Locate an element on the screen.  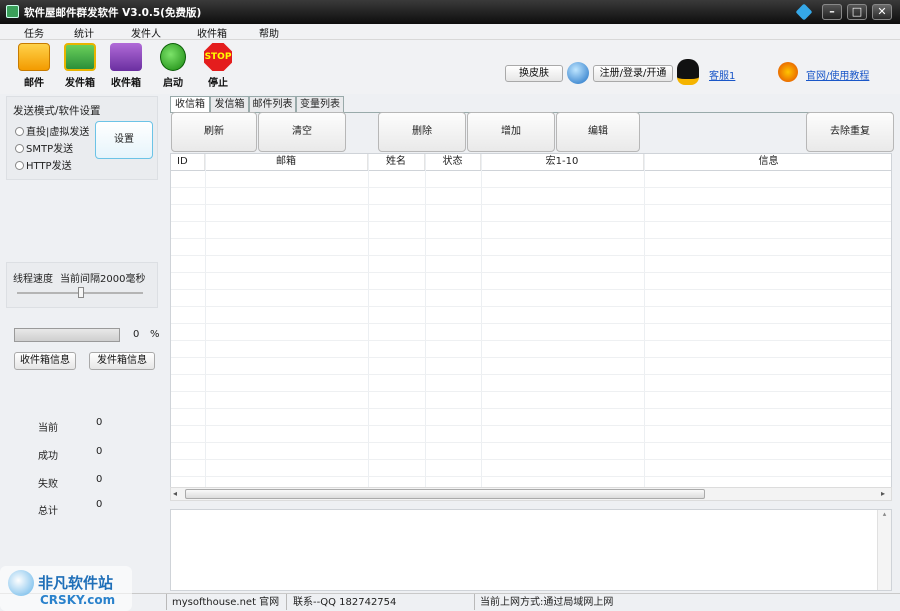
log-box: ▴ is located at coordinates (531, 550).